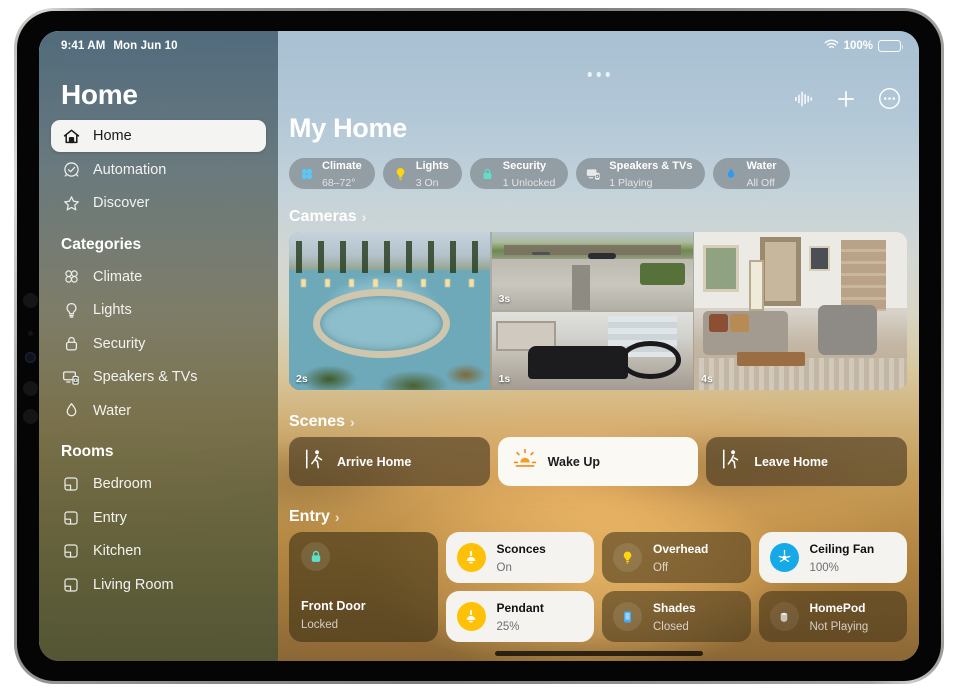 The height and width of the screenshot is (692, 958). What do you see at coordinates (158, 310) in the screenshot?
I see `sidebar-item-lights: Lights` at bounding box center [158, 310].